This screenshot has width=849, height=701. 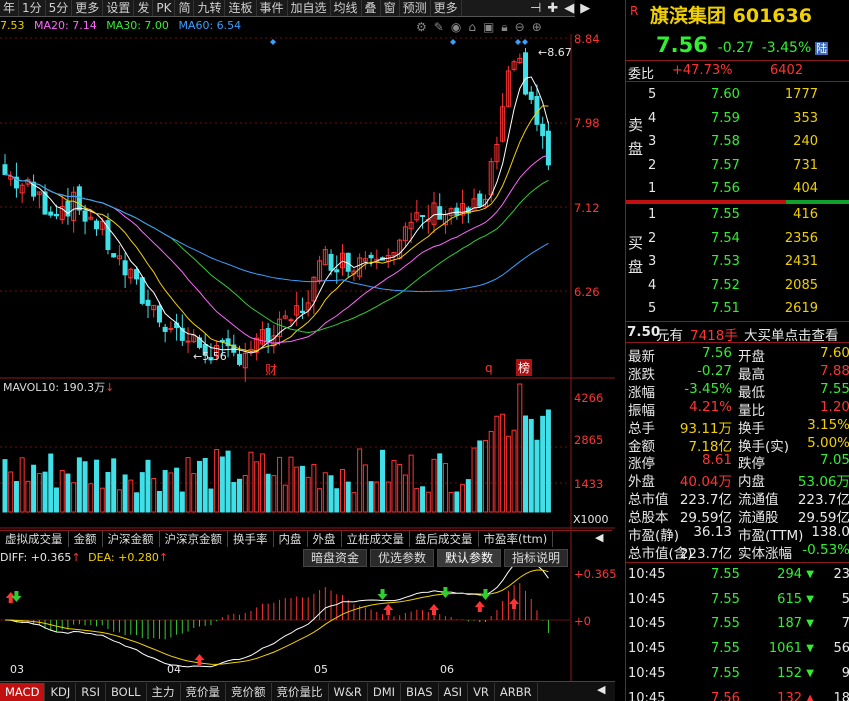 What do you see at coordinates (737, 309) in the screenshot?
I see `bid-row: 5 7.51 2619` at bounding box center [737, 309].